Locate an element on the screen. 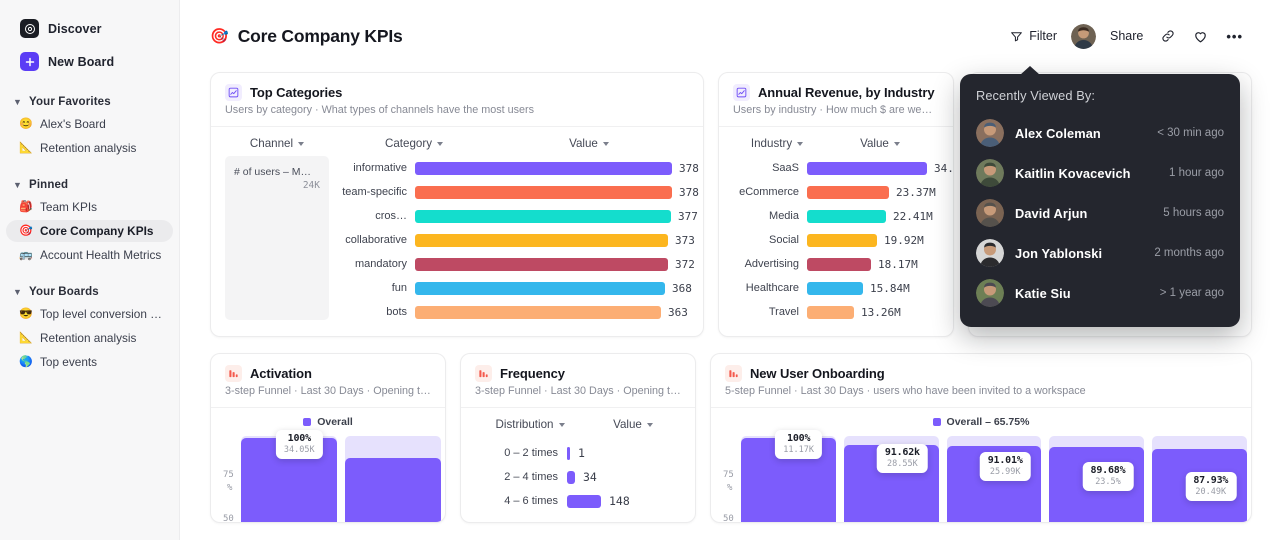  sidebar-item-retention-analysis-2: 📐 Retention analysis is located at coordinates (89, 338).